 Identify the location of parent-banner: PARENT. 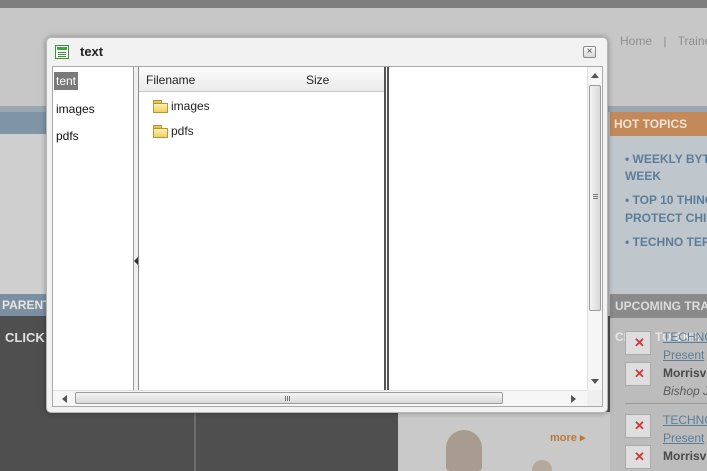
(25, 305).